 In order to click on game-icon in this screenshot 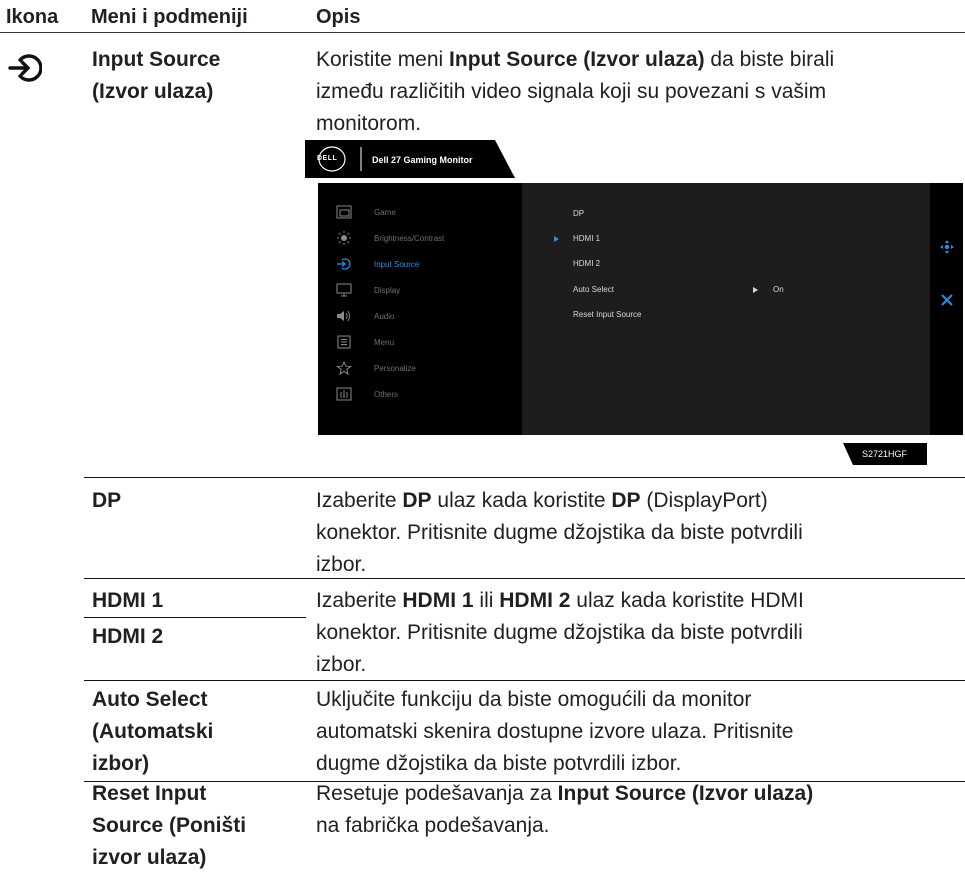, I will do `click(344, 212)`.